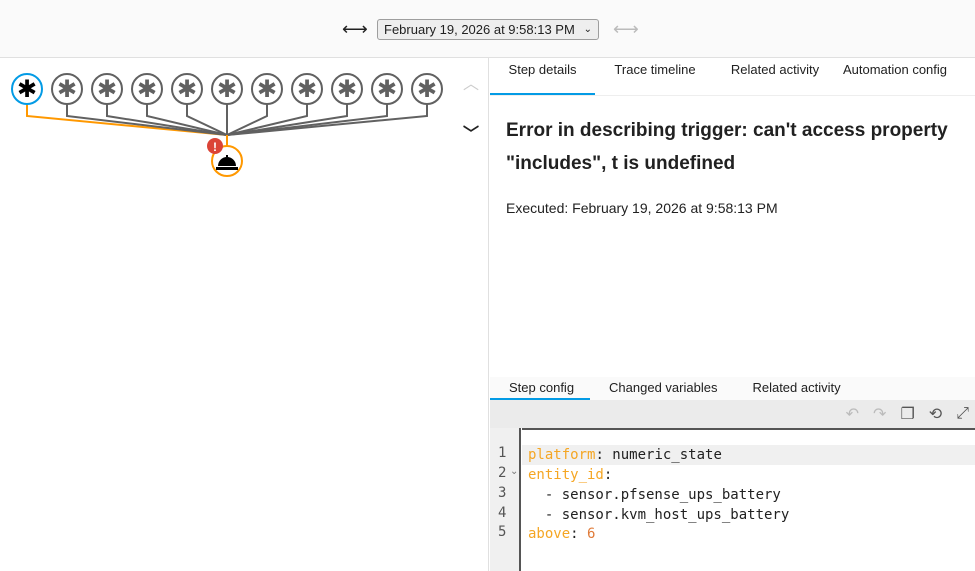 This screenshot has height=571, width=975. Describe the element at coordinates (540, 388) in the screenshot. I see `tab-step-config: Step config` at that location.